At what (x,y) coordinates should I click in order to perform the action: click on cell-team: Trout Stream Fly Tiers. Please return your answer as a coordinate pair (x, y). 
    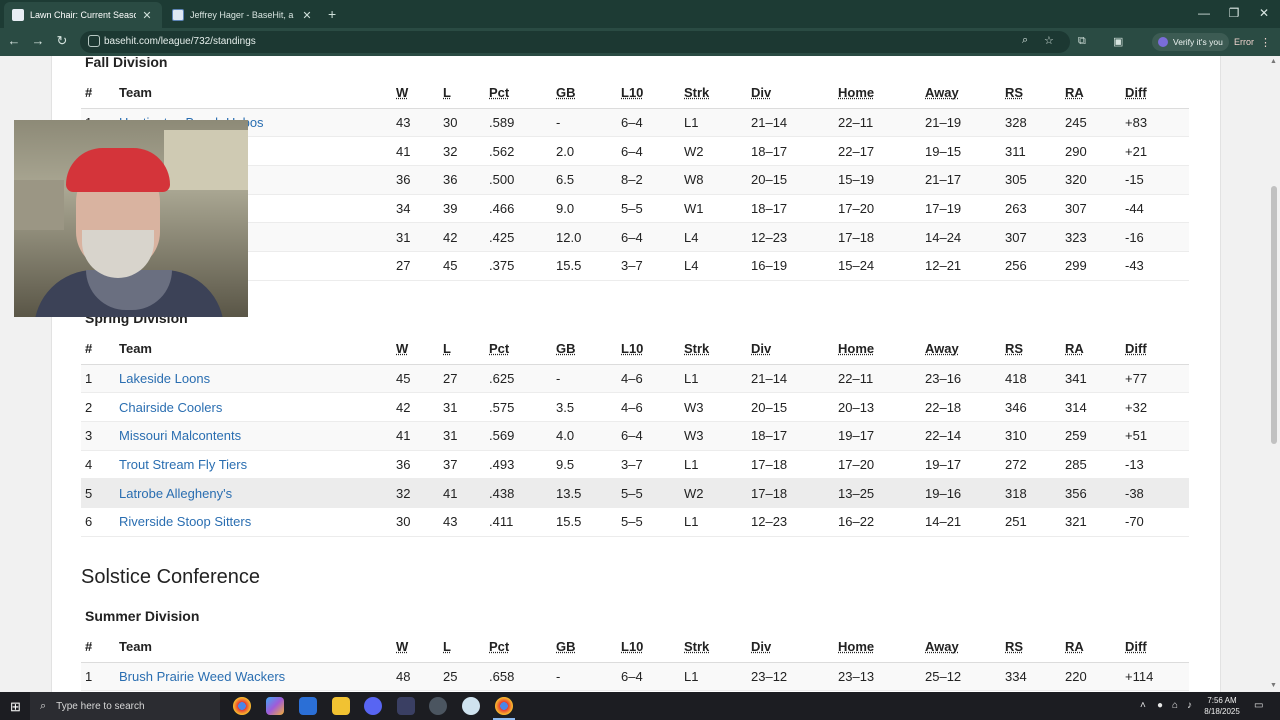
    Looking at the image, I should click on (257, 465).